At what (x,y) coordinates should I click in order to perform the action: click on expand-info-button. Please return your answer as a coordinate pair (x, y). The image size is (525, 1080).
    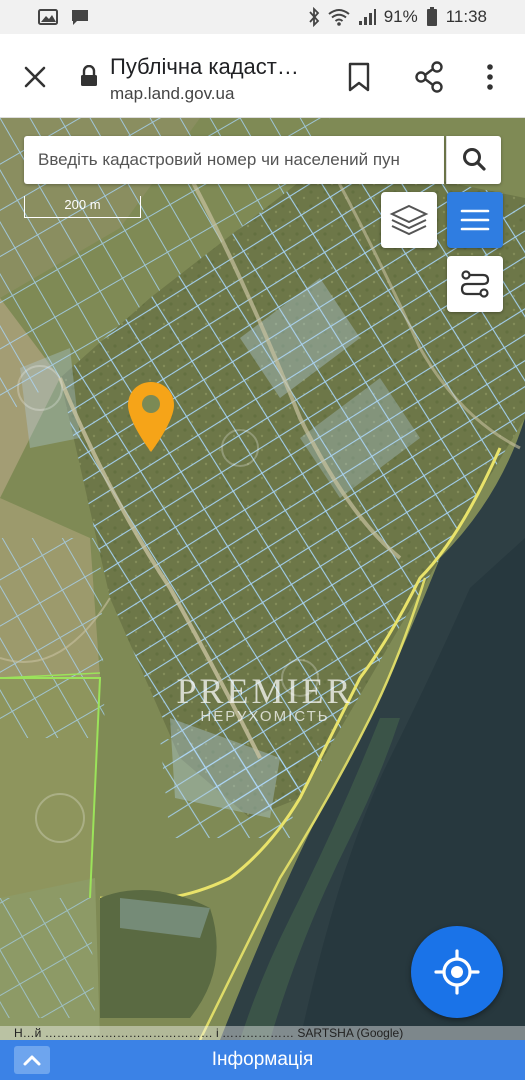
    Looking at the image, I should click on (32, 1060).